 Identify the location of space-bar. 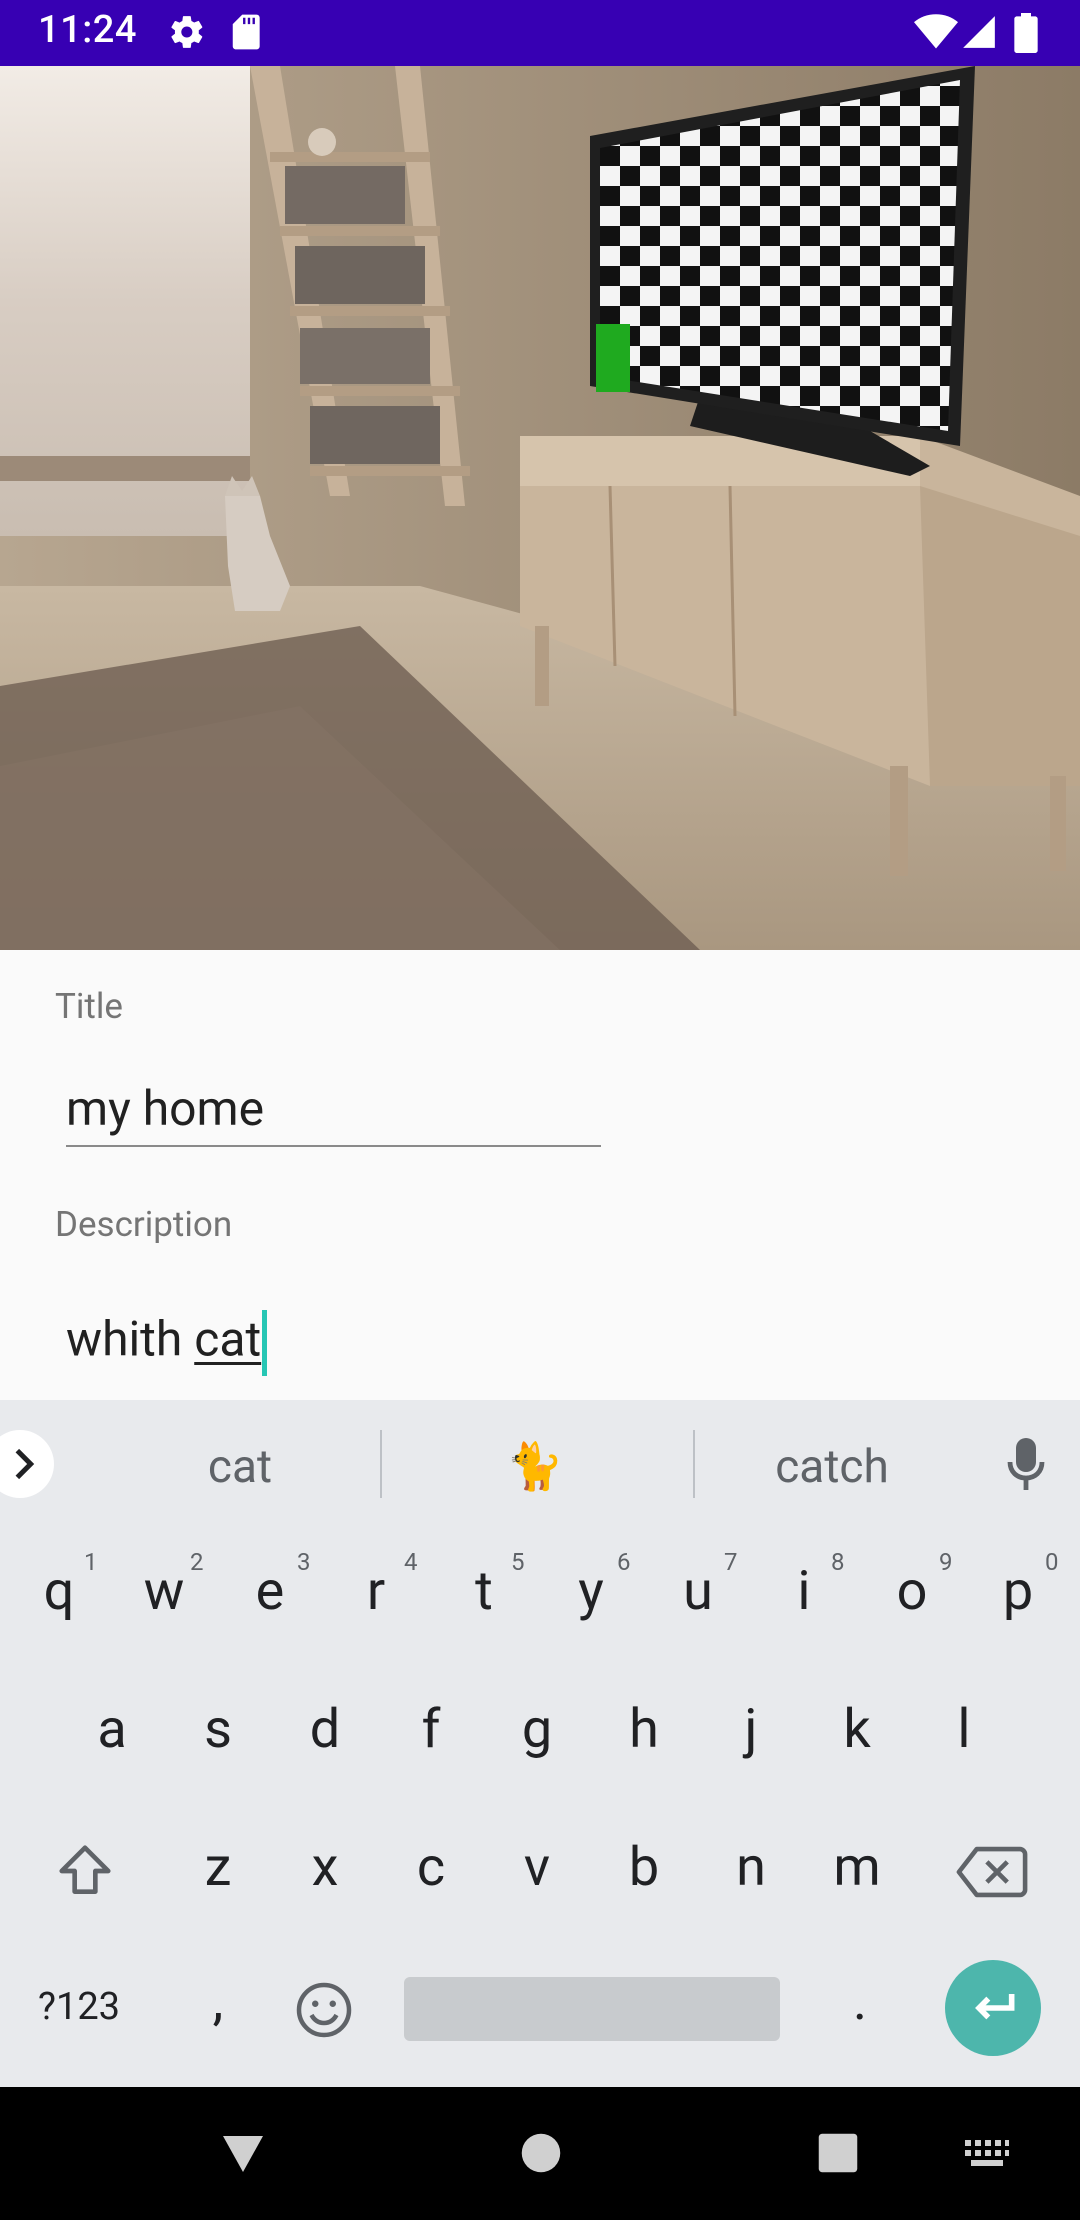
(592, 2009).